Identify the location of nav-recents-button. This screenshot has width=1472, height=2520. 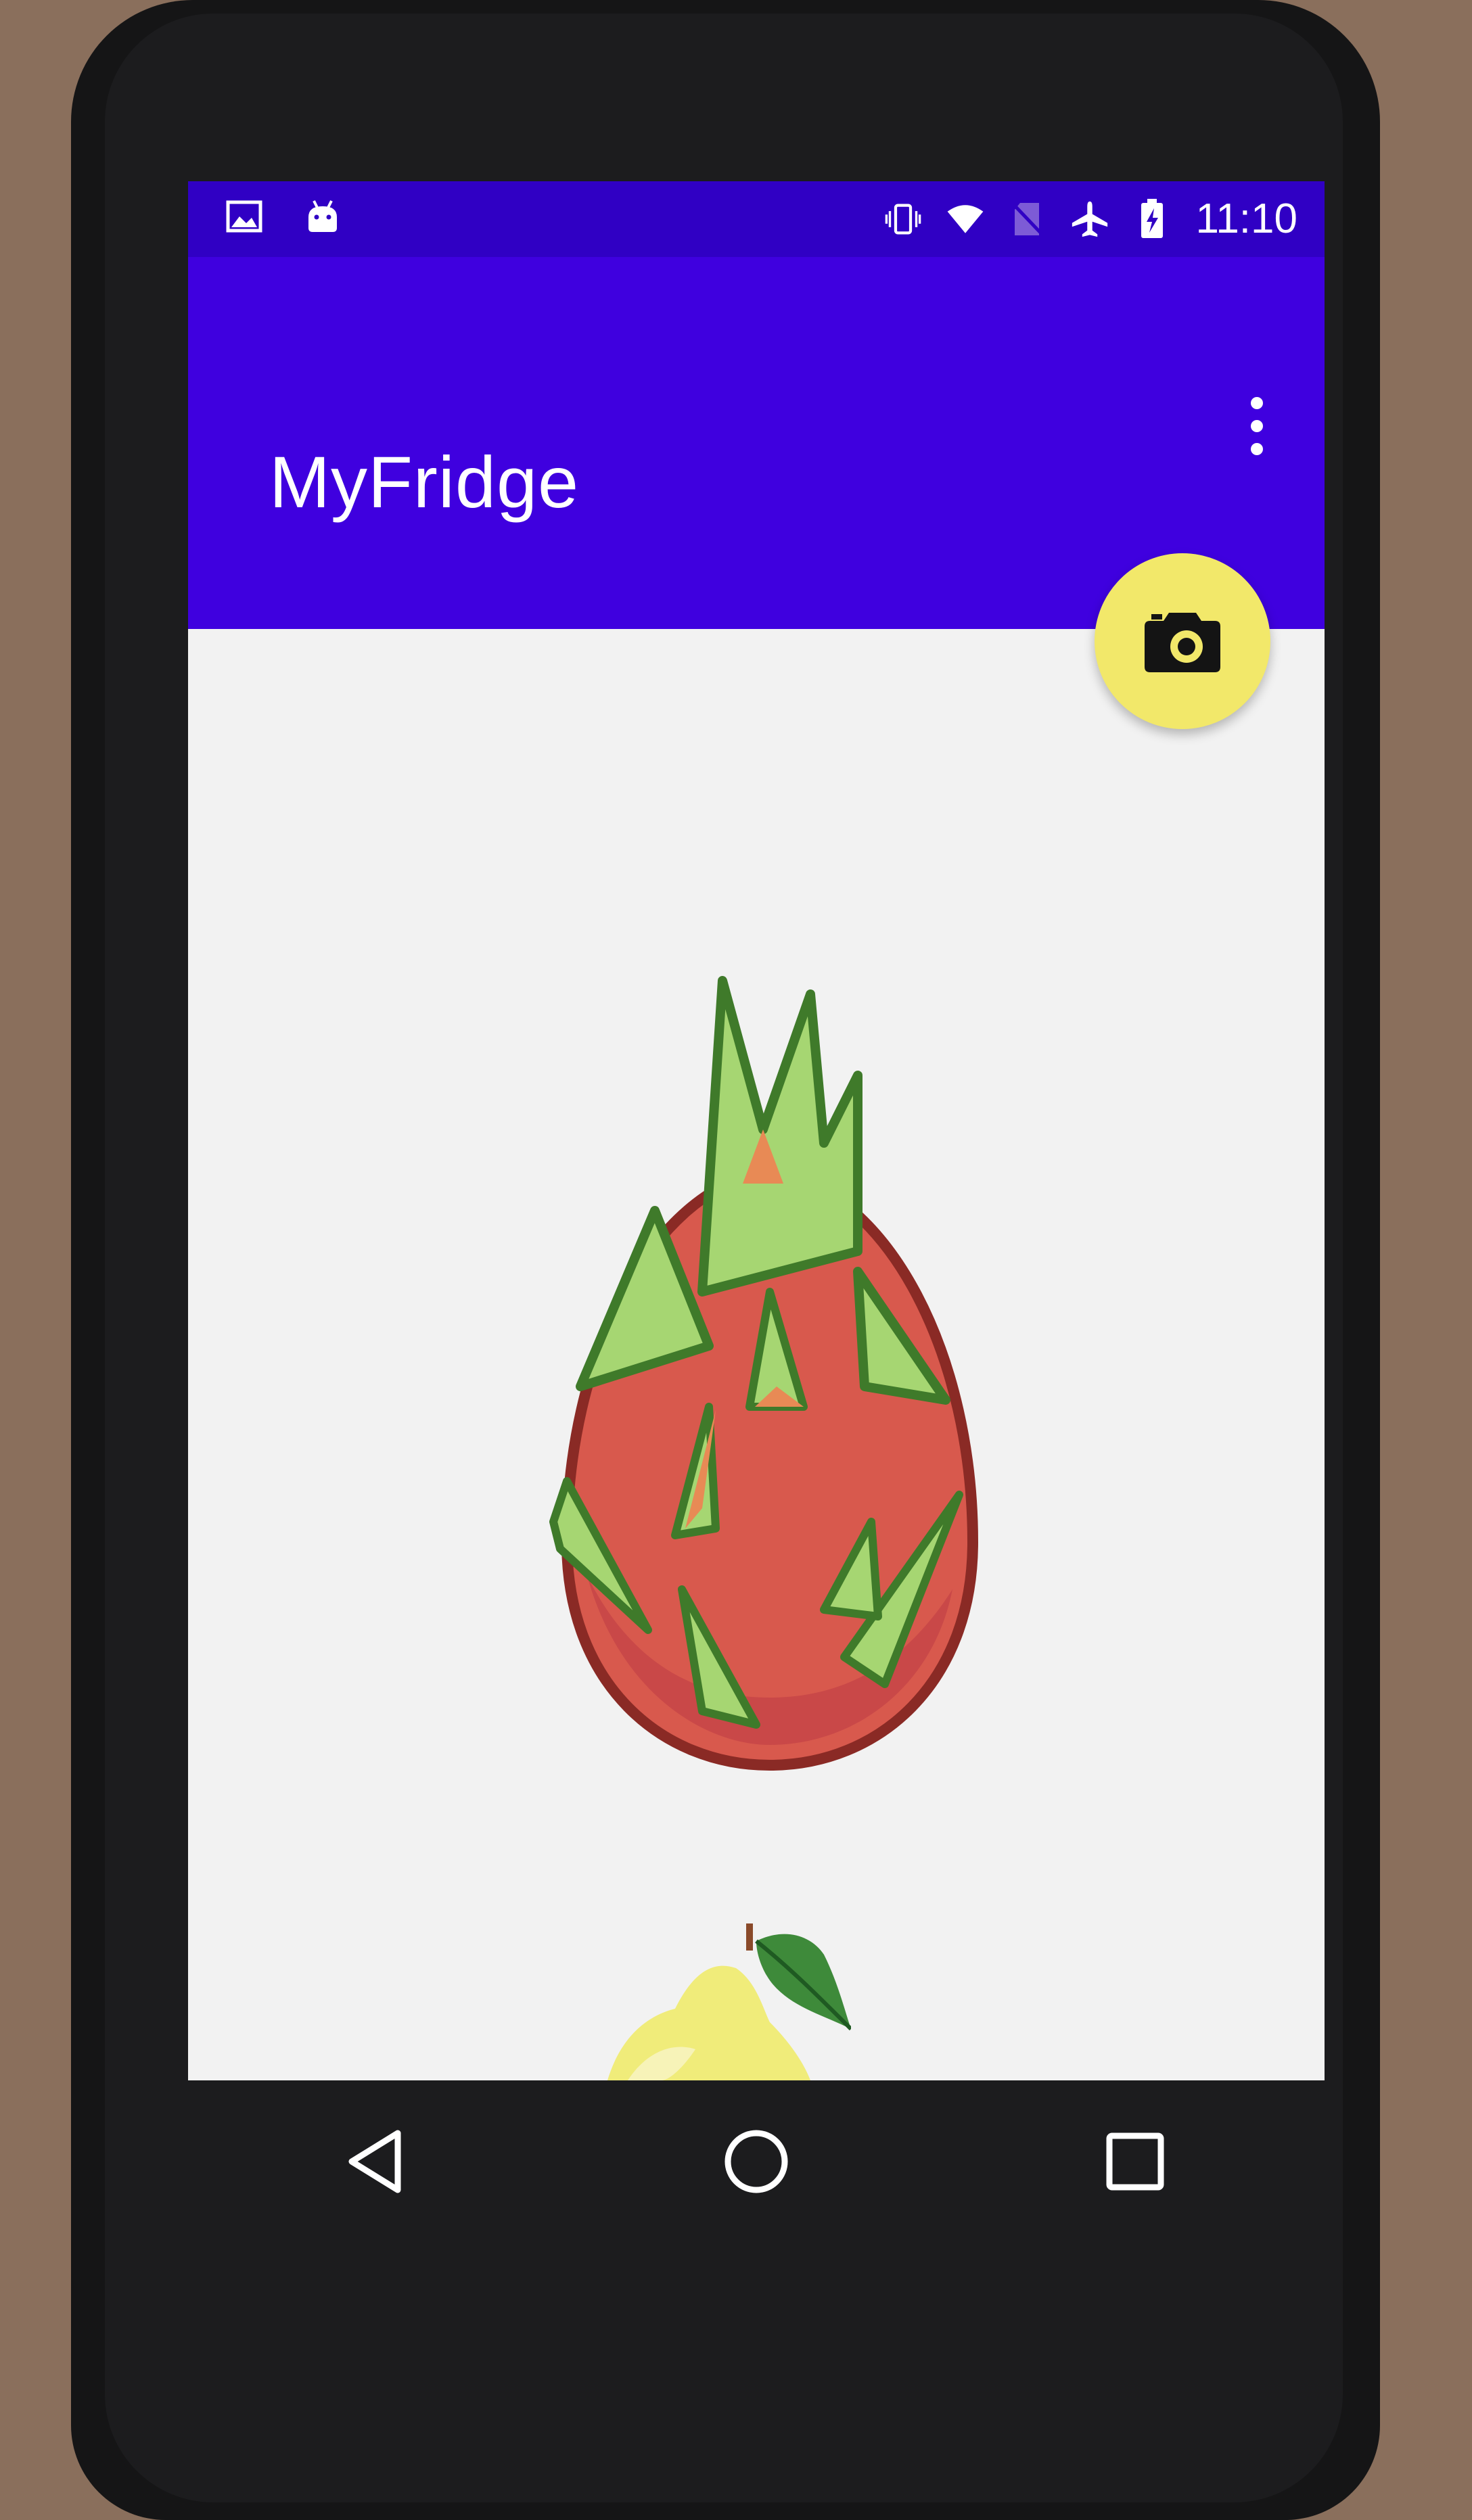
(1135, 2161).